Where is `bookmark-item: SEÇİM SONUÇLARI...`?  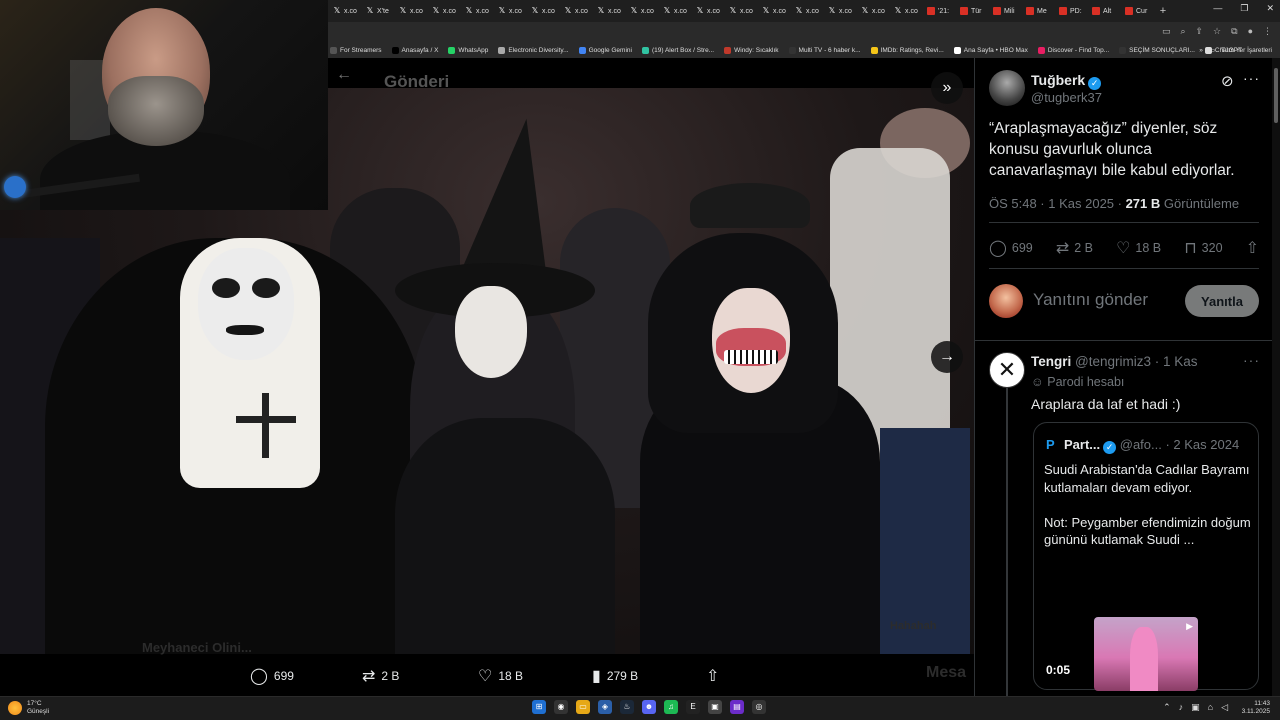
bookmark-item: SEÇİM SONUÇLARI... is located at coordinates (1157, 50).